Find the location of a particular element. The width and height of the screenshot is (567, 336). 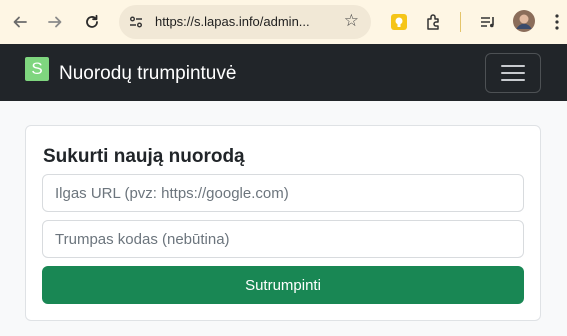

back-arrow-icon is located at coordinates (20, 22).